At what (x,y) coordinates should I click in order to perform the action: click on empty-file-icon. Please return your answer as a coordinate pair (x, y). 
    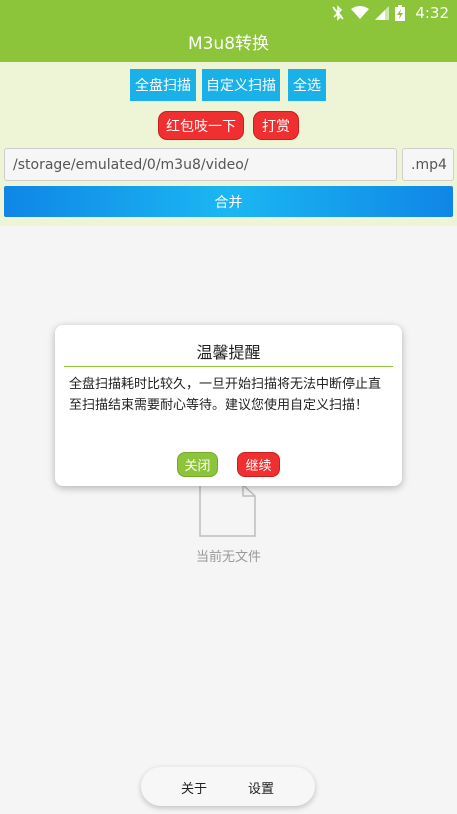
    Looking at the image, I should click on (227, 510).